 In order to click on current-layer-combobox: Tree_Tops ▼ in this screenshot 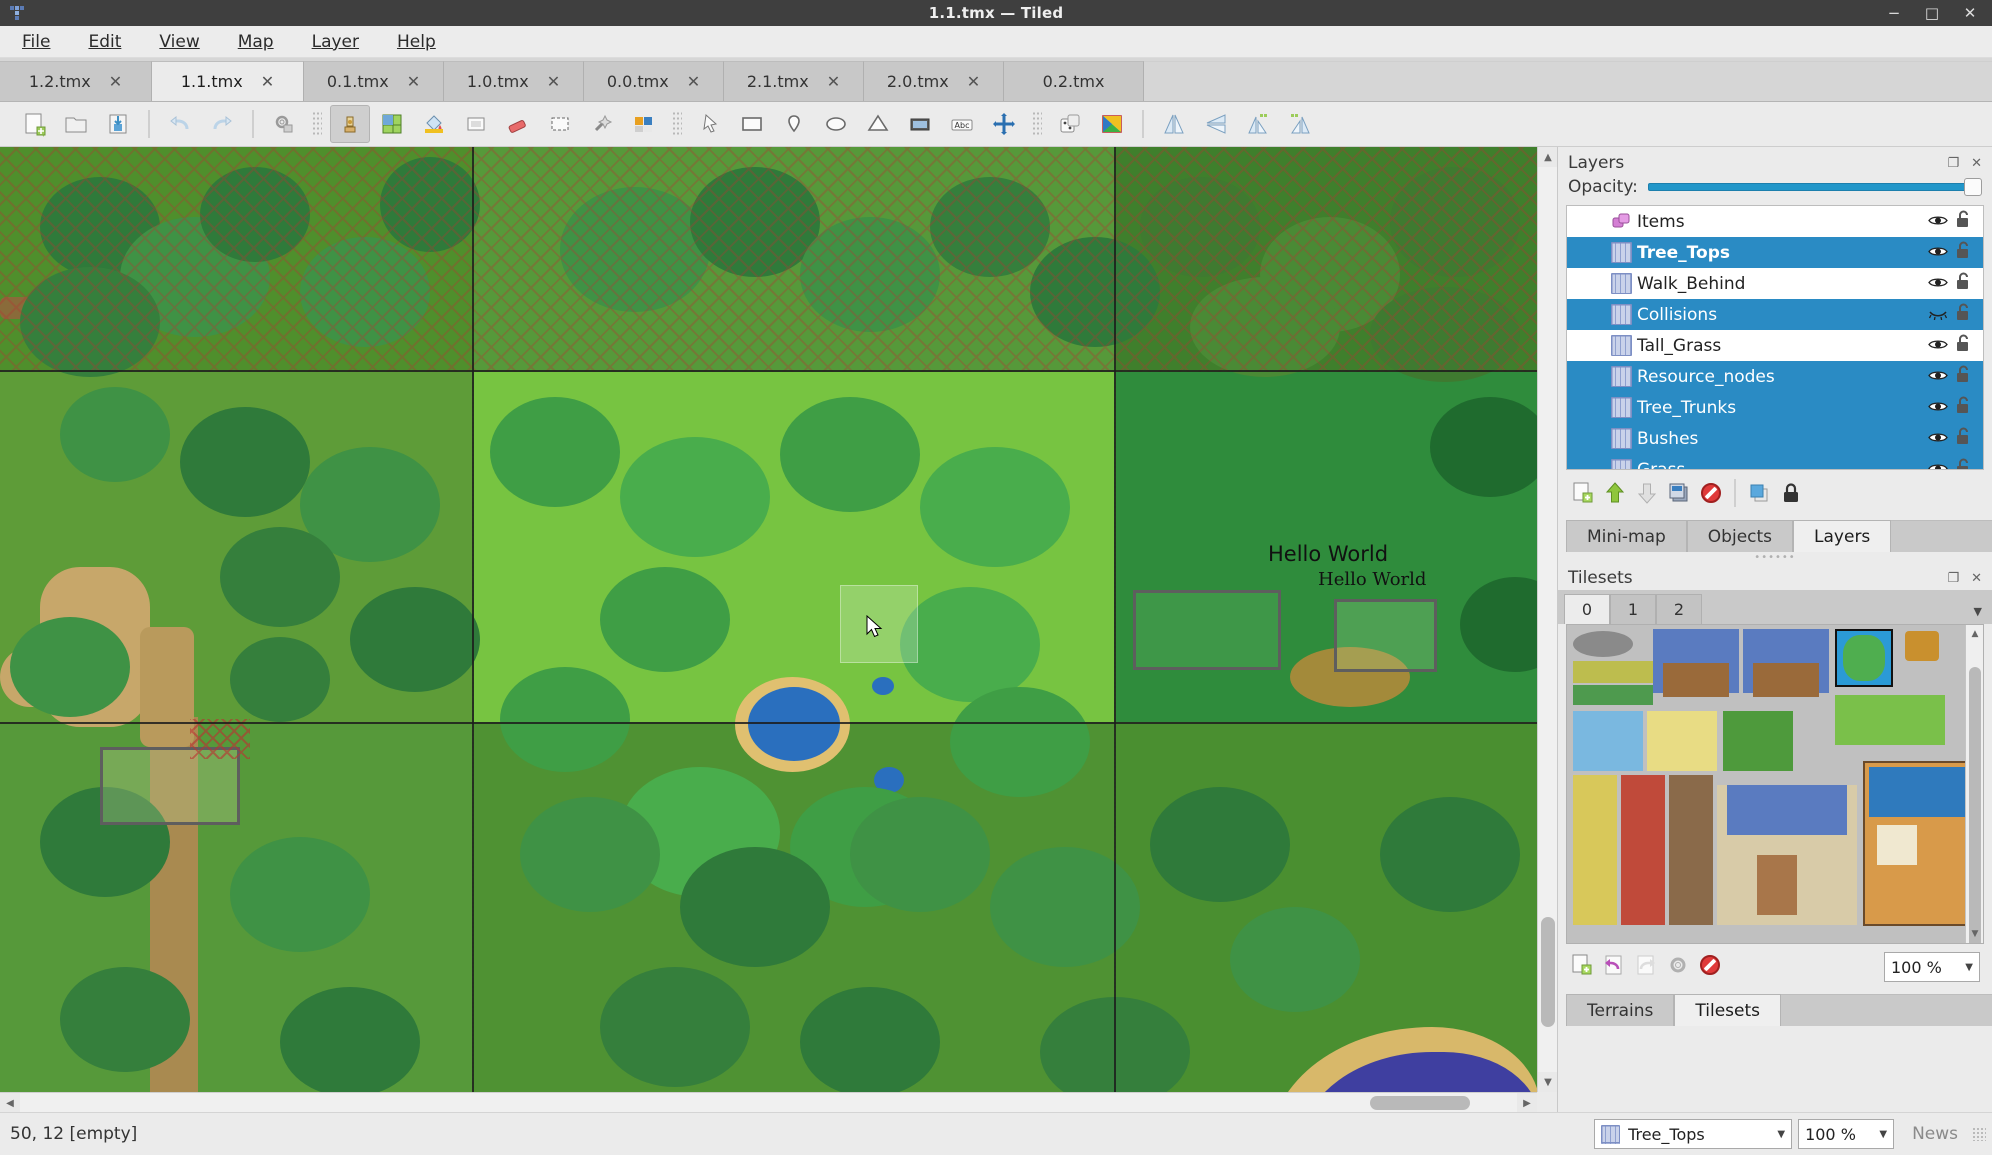, I will do `click(1693, 1134)`.